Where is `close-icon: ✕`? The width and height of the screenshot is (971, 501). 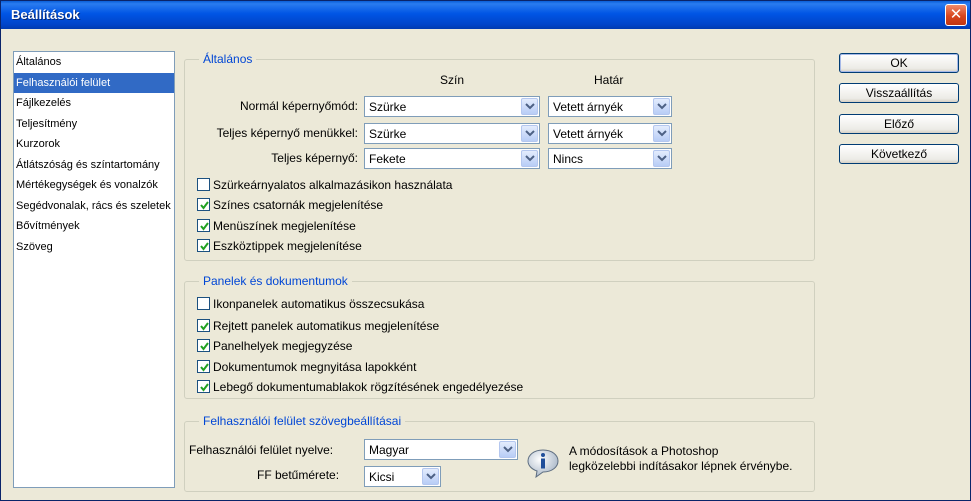 close-icon: ✕ is located at coordinates (956, 14).